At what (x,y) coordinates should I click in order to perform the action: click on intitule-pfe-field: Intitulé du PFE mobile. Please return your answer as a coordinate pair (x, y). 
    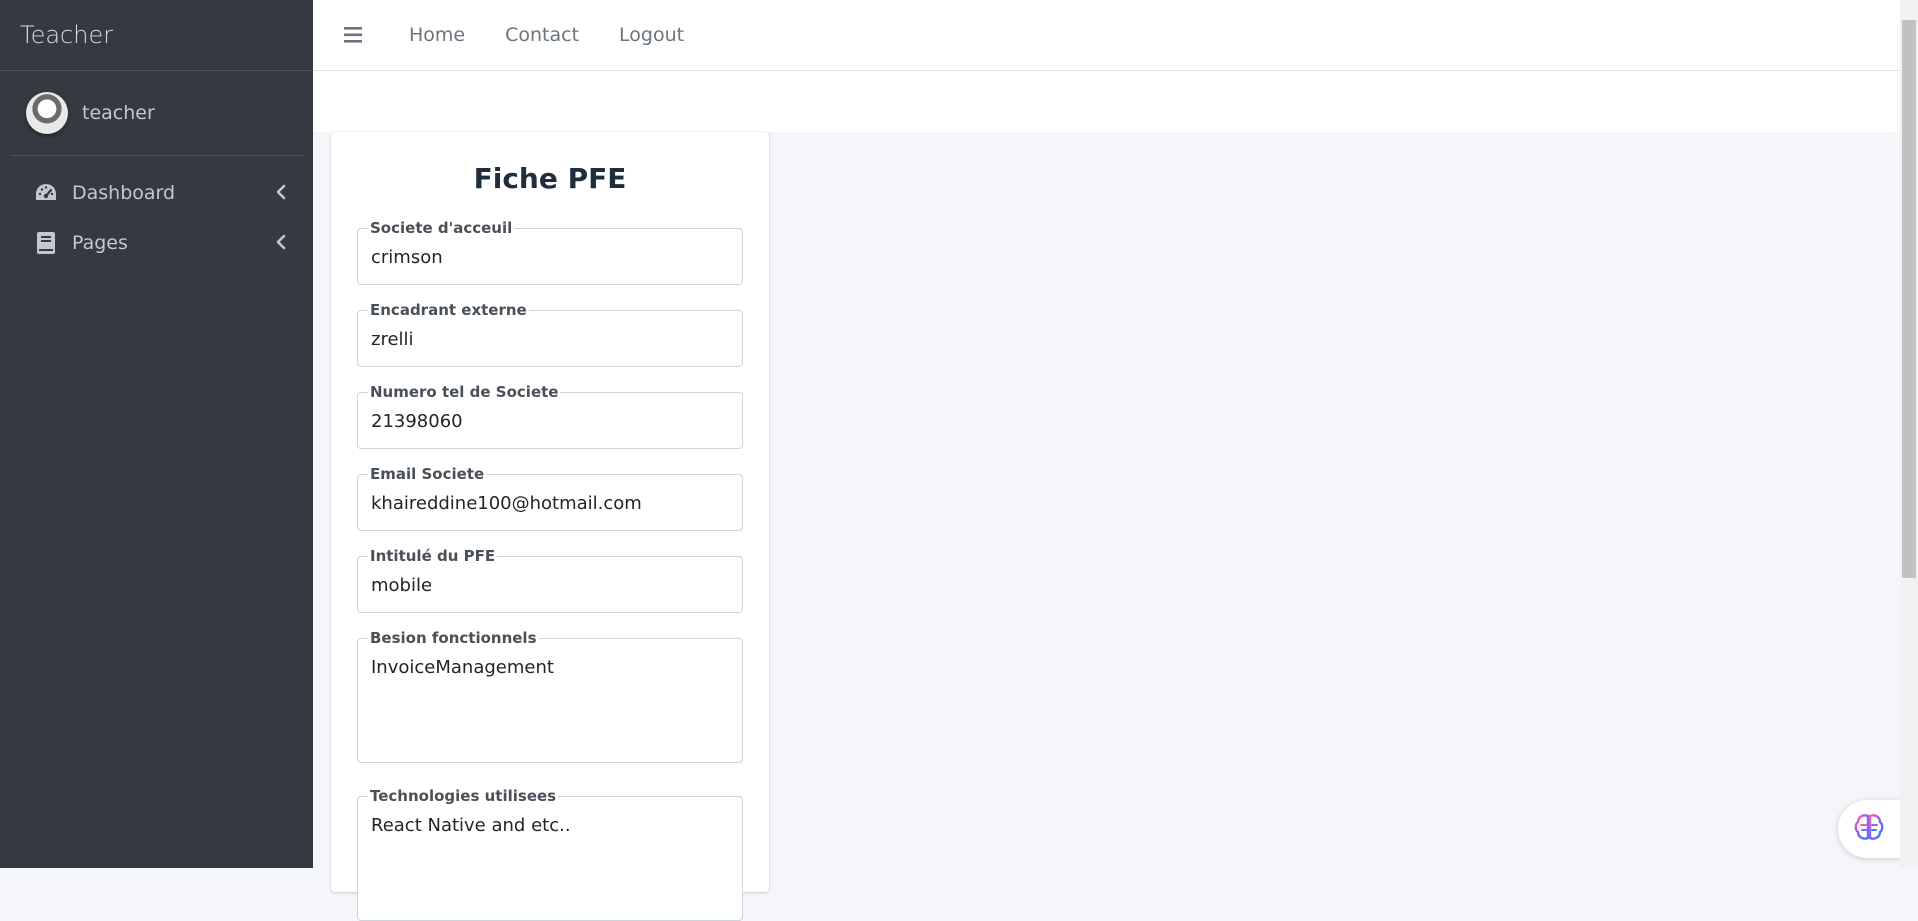
    Looking at the image, I should click on (550, 580).